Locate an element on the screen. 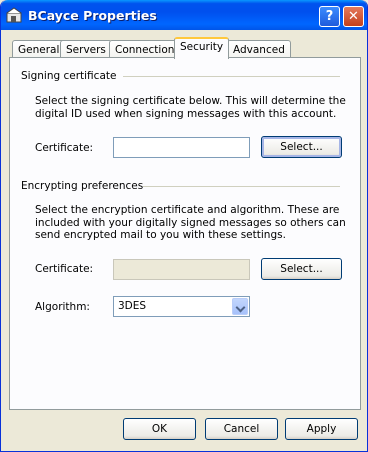 This screenshot has width=368, height=452. encrypting-certificate-label: Certificate: is located at coordinates (64, 269).